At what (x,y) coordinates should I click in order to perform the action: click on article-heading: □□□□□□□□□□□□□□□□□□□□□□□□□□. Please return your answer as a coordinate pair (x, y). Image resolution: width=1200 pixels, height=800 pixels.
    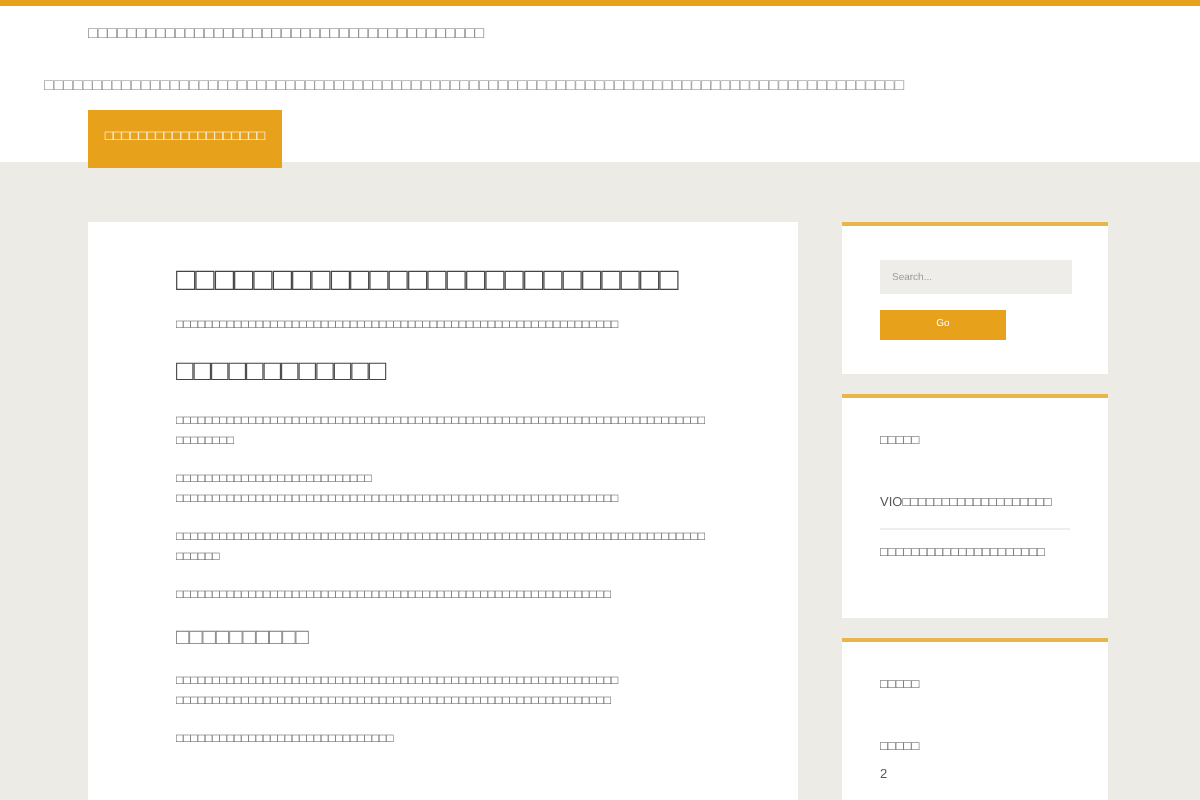
    Looking at the image, I should click on (428, 281).